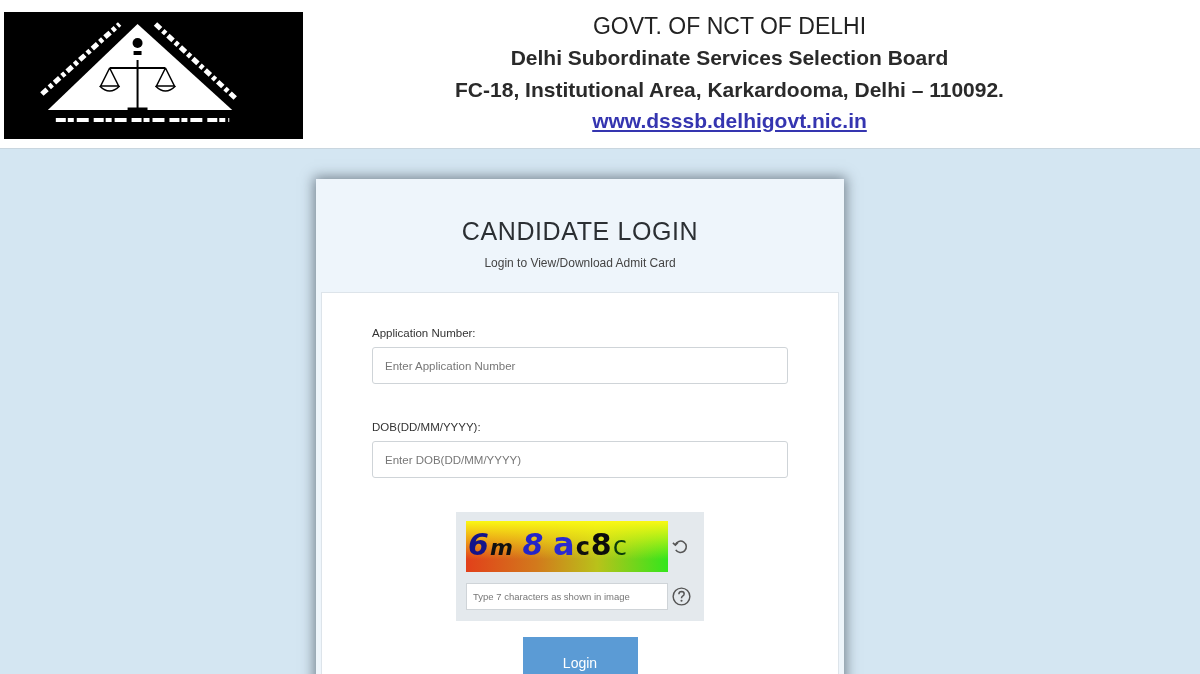 The image size is (1200, 674). I want to click on login-title: CANDIDATE LOGIN, so click(580, 231).